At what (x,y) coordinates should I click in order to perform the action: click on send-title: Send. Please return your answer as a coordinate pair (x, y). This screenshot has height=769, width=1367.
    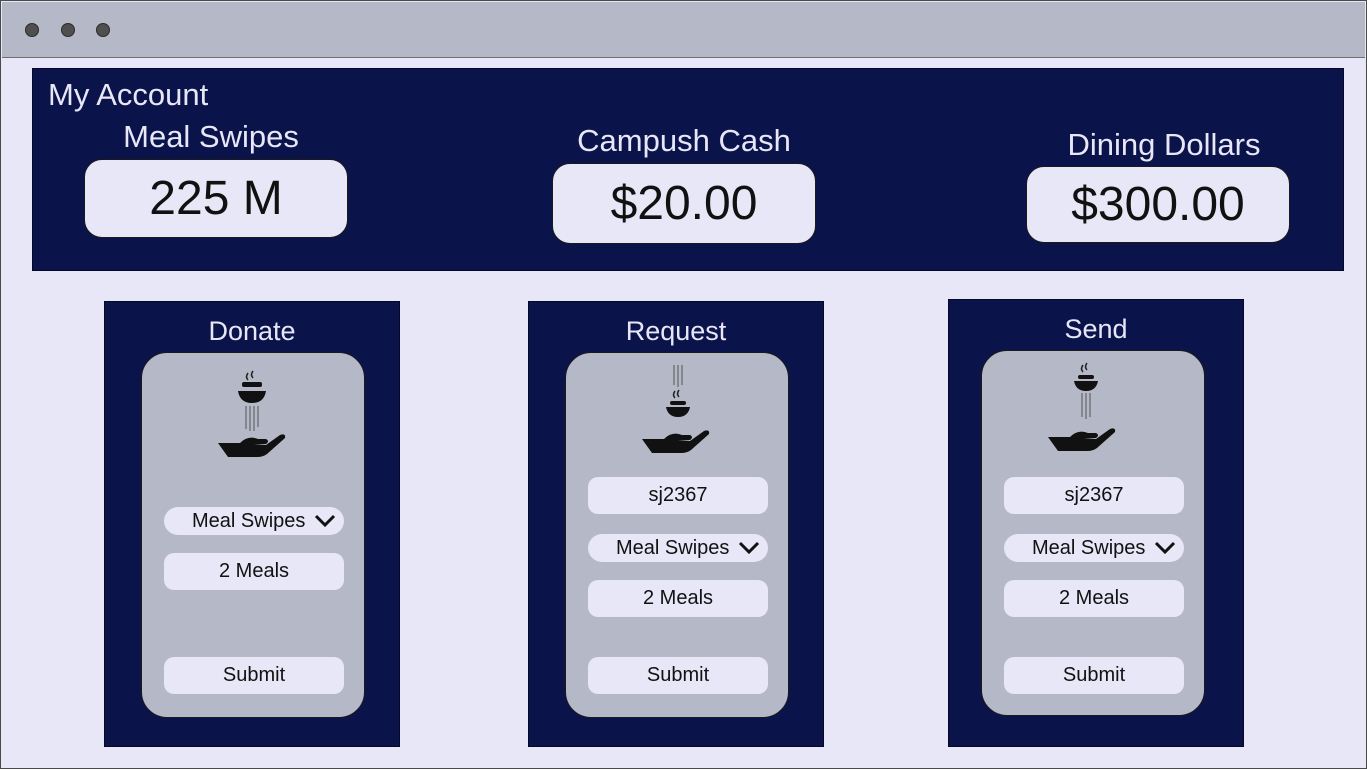
    Looking at the image, I should click on (1096, 329).